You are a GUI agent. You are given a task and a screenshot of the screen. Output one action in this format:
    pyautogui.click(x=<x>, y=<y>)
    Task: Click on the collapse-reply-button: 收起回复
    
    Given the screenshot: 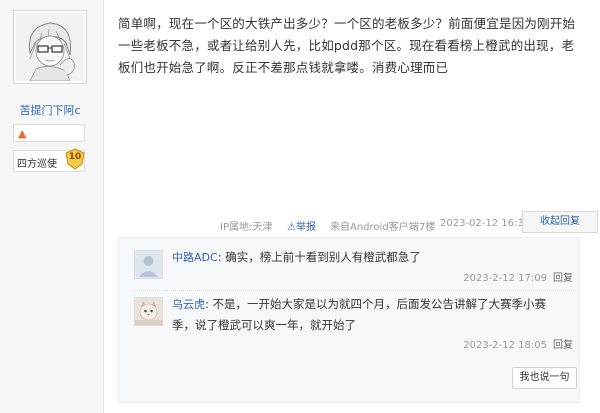 What is the action you would take?
    pyautogui.click(x=560, y=222)
    